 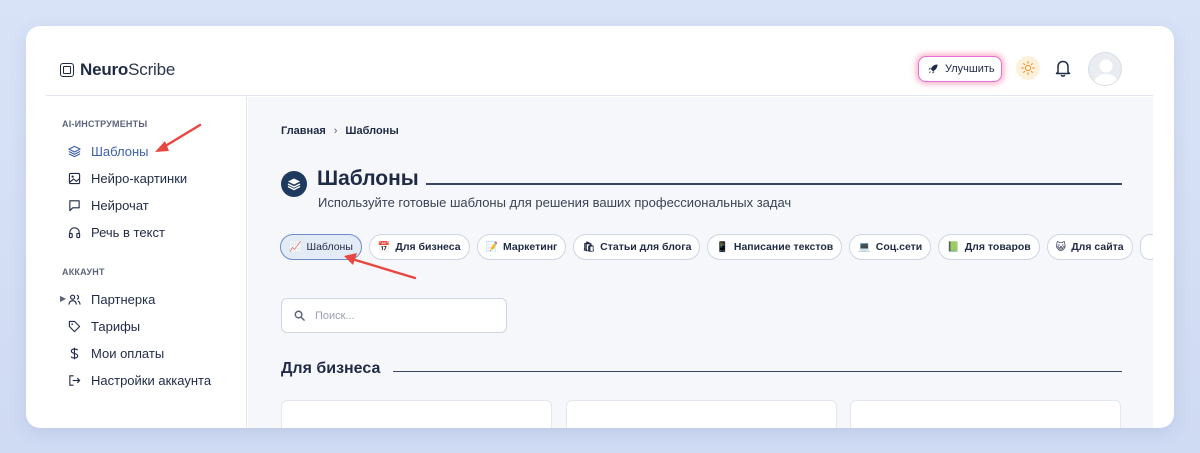 I want to click on sidebar-item-tariffs: Тарифы, so click(x=104, y=326).